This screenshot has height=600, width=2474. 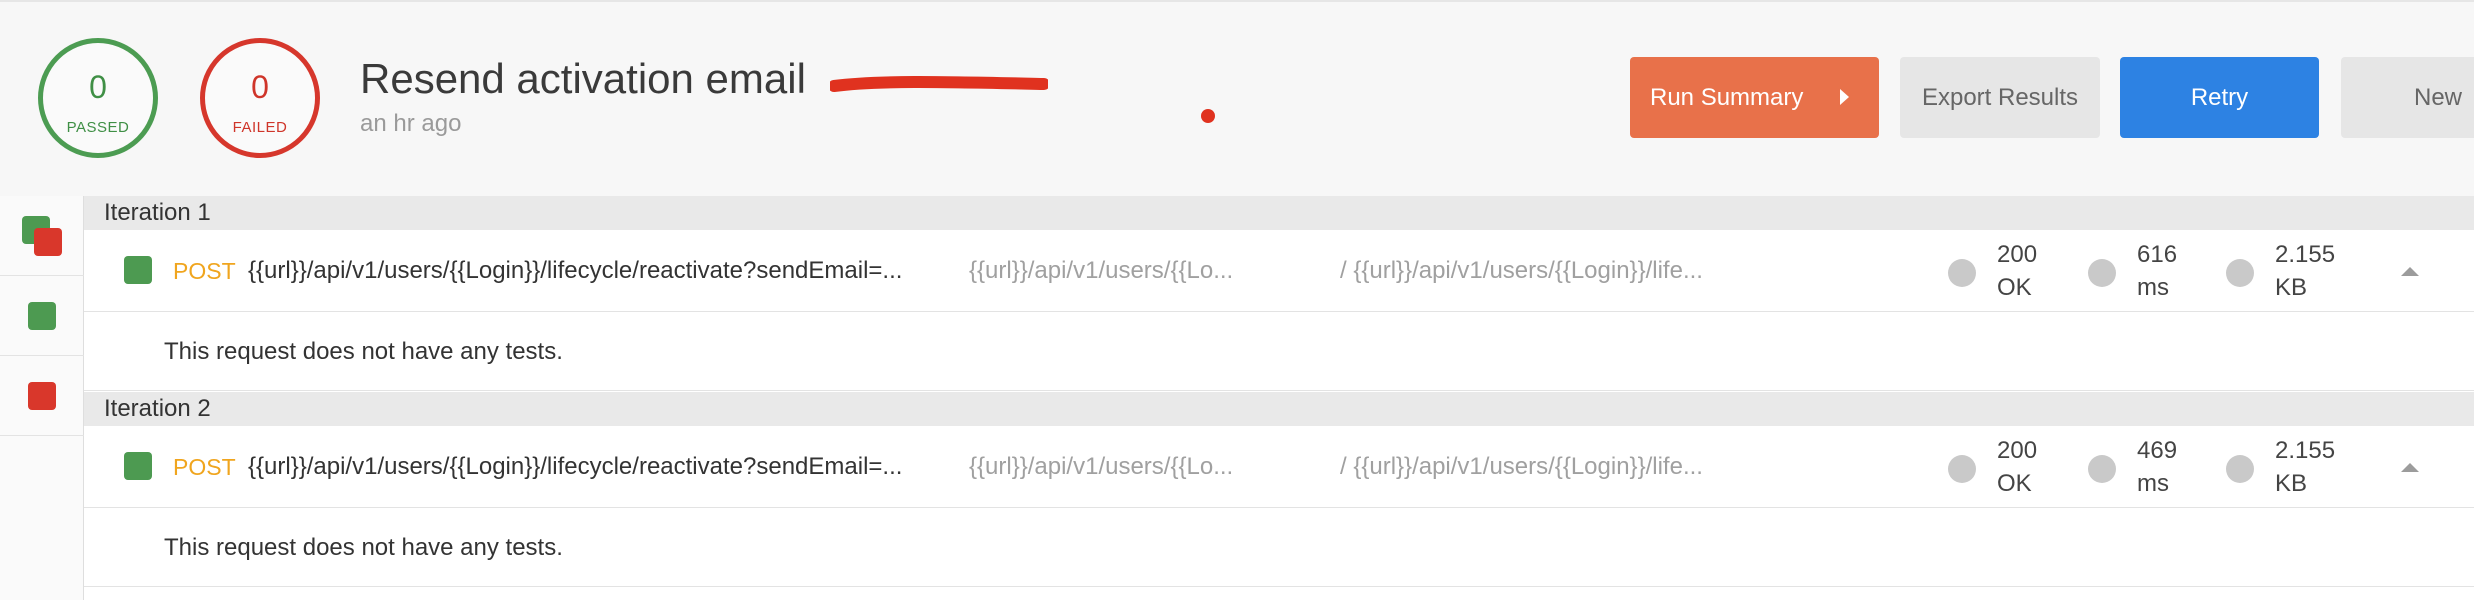 I want to click on passed-counter: 0 PASSED, so click(x=98, y=98).